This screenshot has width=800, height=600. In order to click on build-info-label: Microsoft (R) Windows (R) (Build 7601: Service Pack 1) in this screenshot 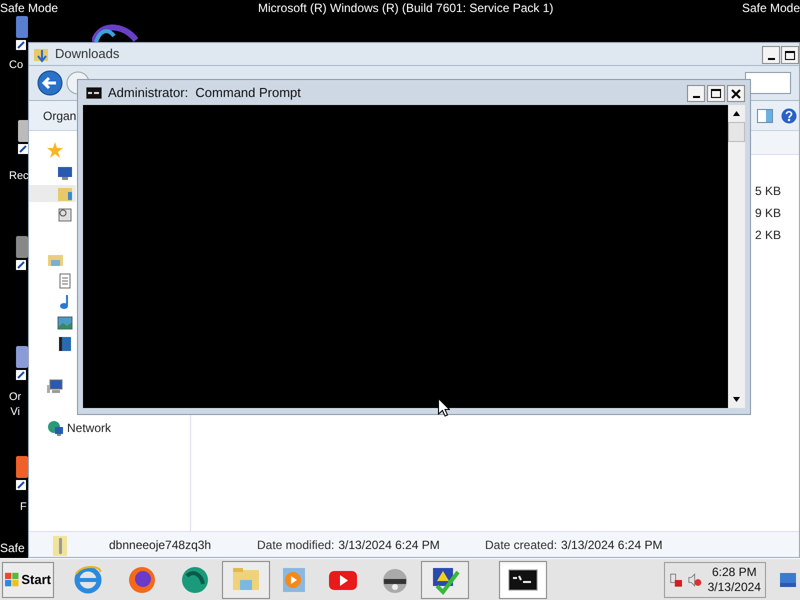, I will do `click(406, 8)`.